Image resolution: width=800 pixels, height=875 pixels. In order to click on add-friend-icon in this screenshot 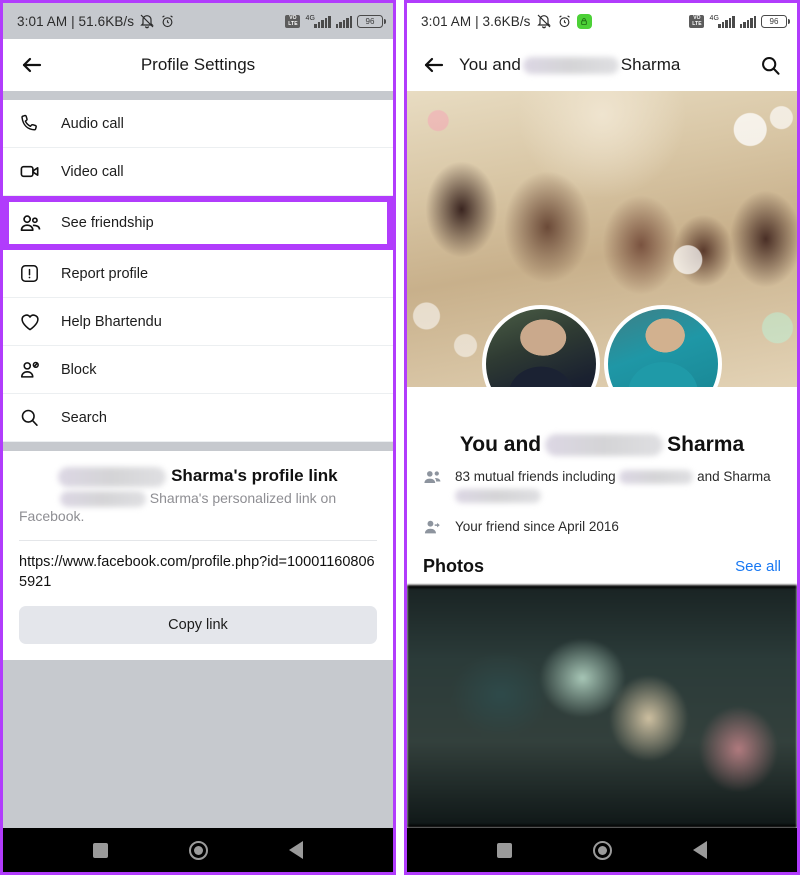, I will do `click(433, 530)`.